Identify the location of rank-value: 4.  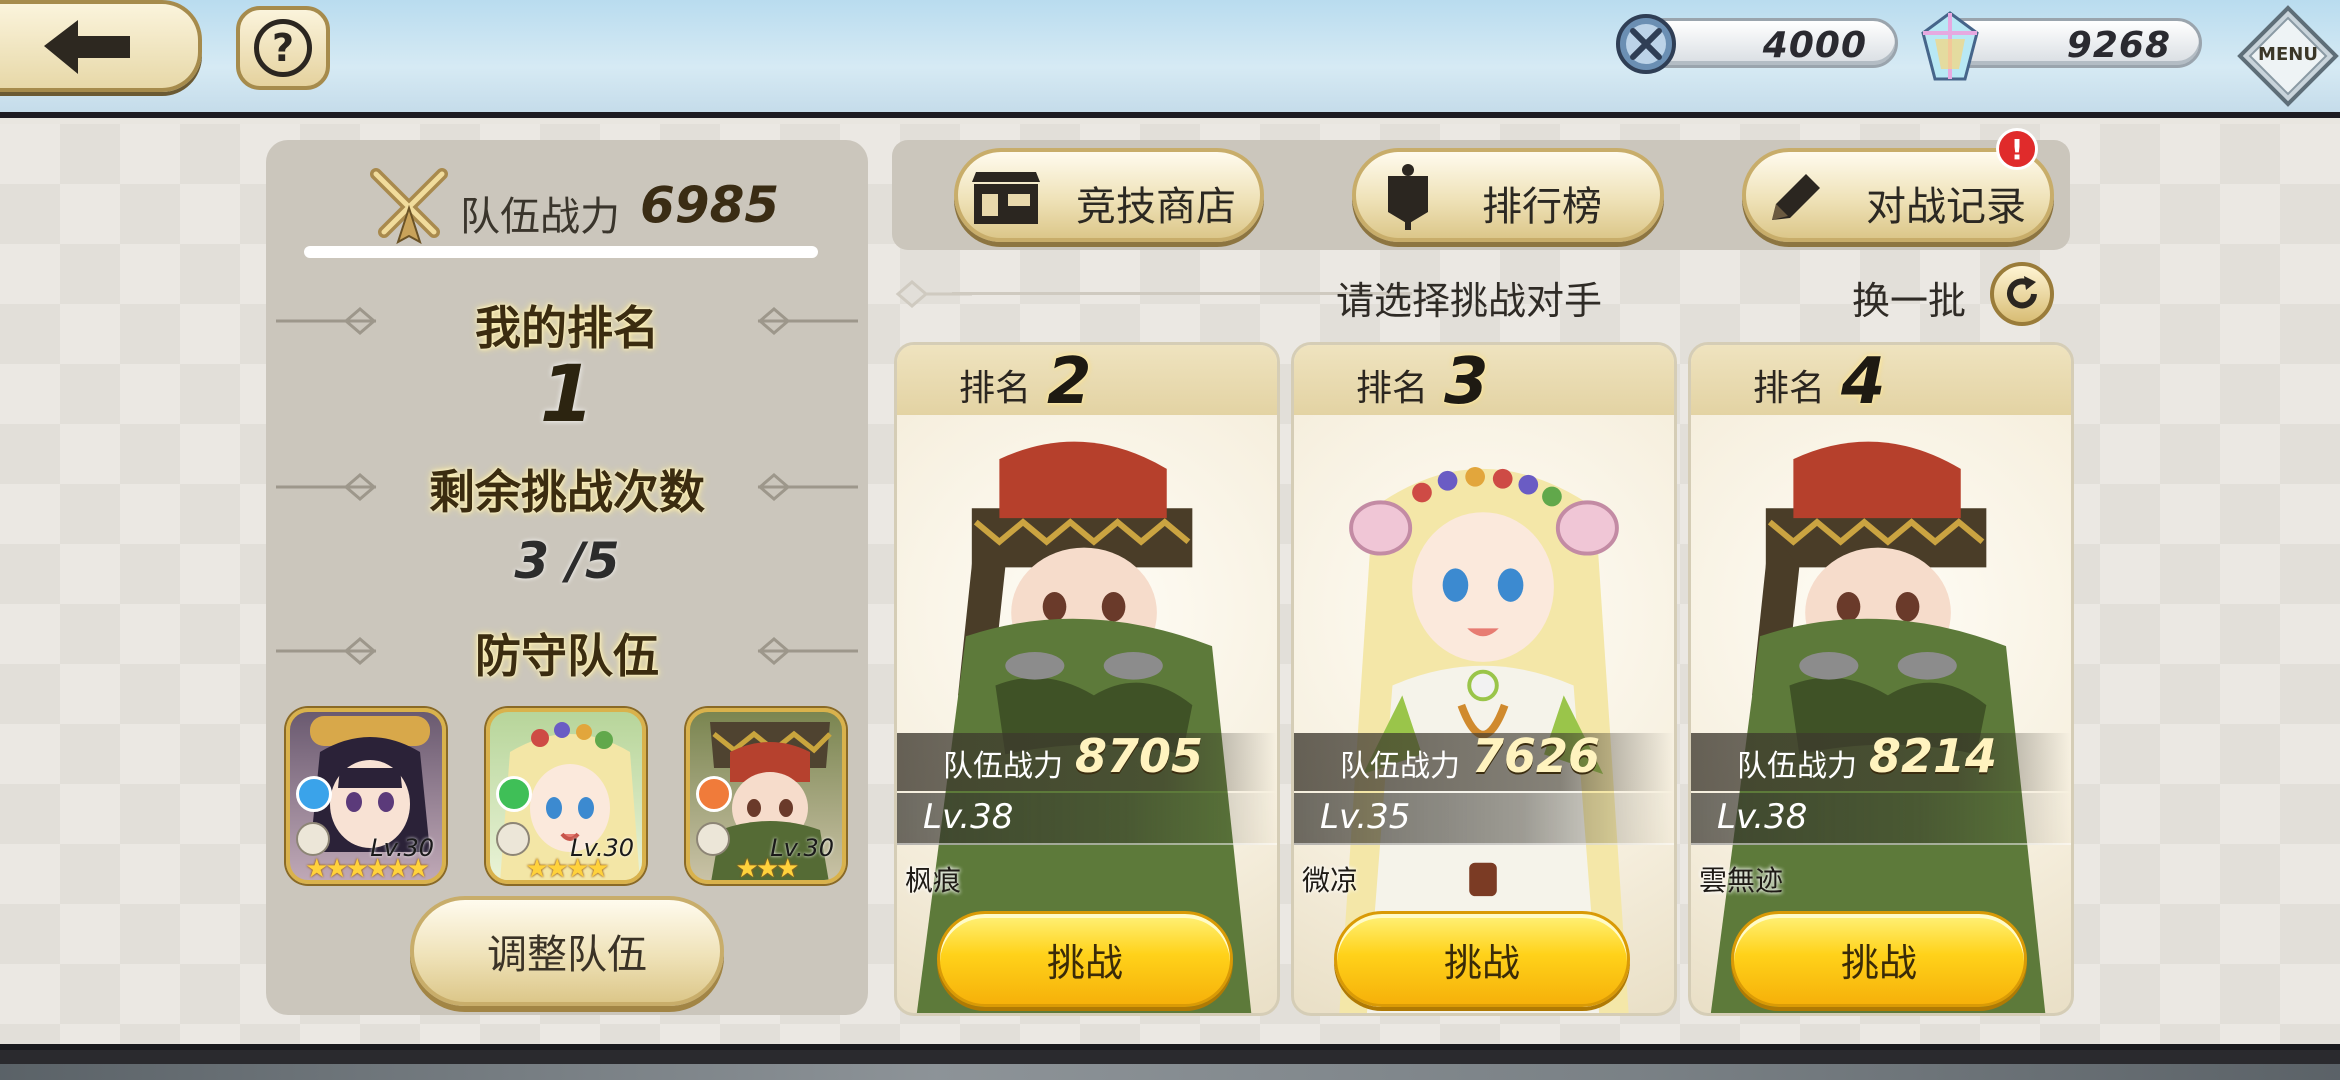
(1863, 382).